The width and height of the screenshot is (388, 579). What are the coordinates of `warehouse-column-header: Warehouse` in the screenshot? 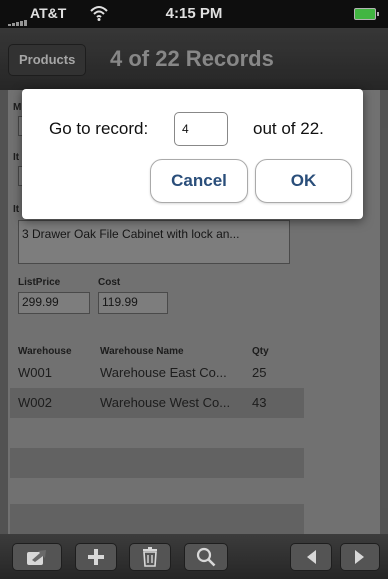 It's located at (45, 351).